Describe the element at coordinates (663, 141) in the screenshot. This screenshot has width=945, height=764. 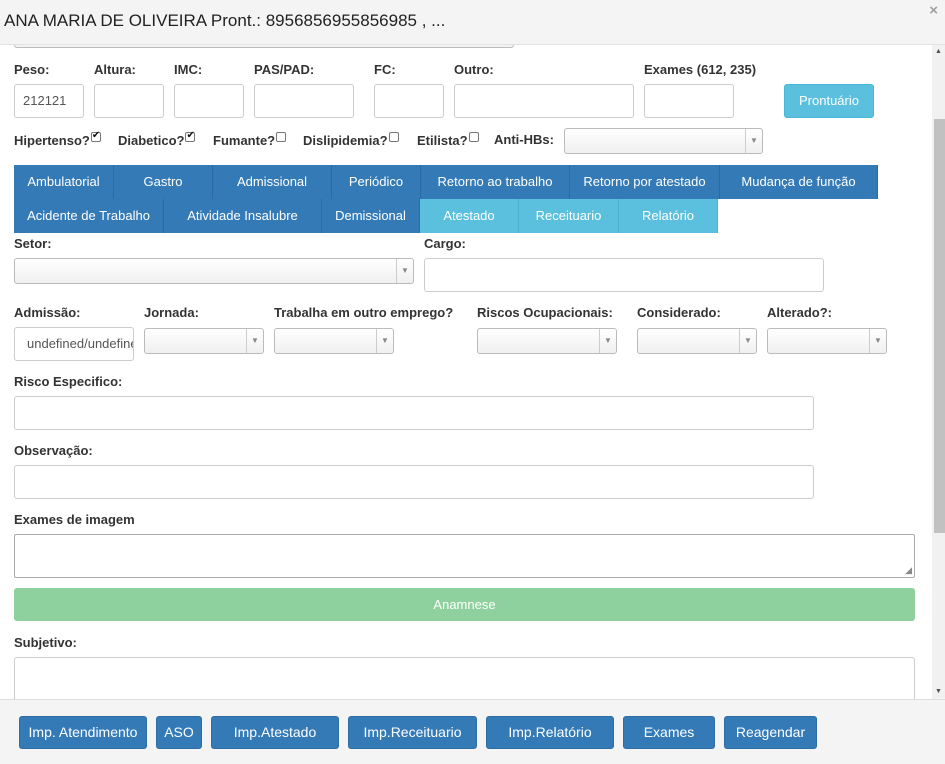
I see `antihbs-select: ▼` at that location.